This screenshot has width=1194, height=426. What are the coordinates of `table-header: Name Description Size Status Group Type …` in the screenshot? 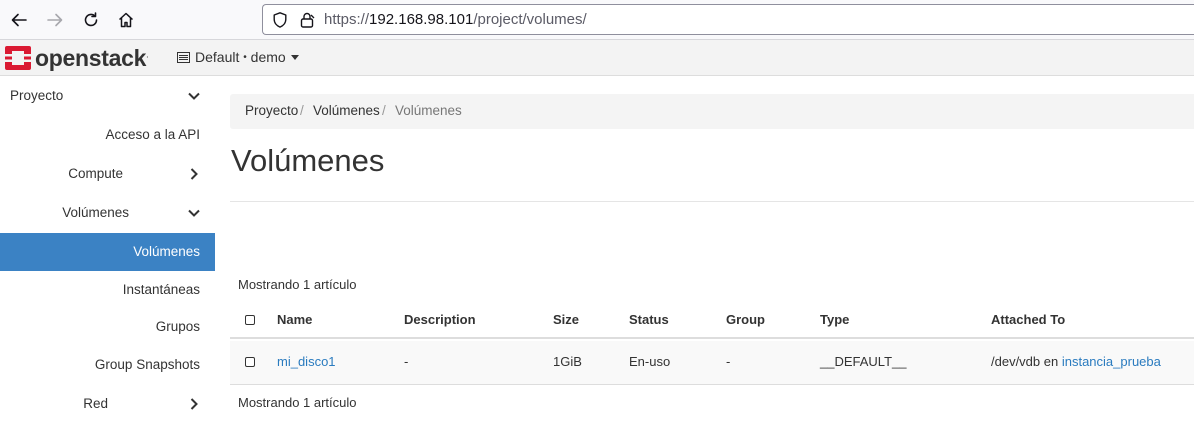 It's located at (712, 320).